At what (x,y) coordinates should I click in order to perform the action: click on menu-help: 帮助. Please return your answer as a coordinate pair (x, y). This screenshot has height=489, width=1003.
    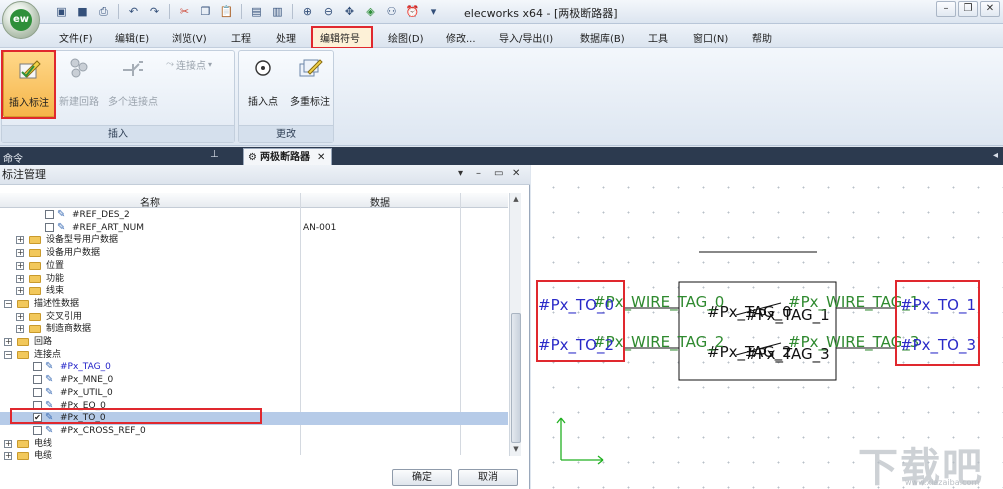
    Looking at the image, I should click on (762, 37).